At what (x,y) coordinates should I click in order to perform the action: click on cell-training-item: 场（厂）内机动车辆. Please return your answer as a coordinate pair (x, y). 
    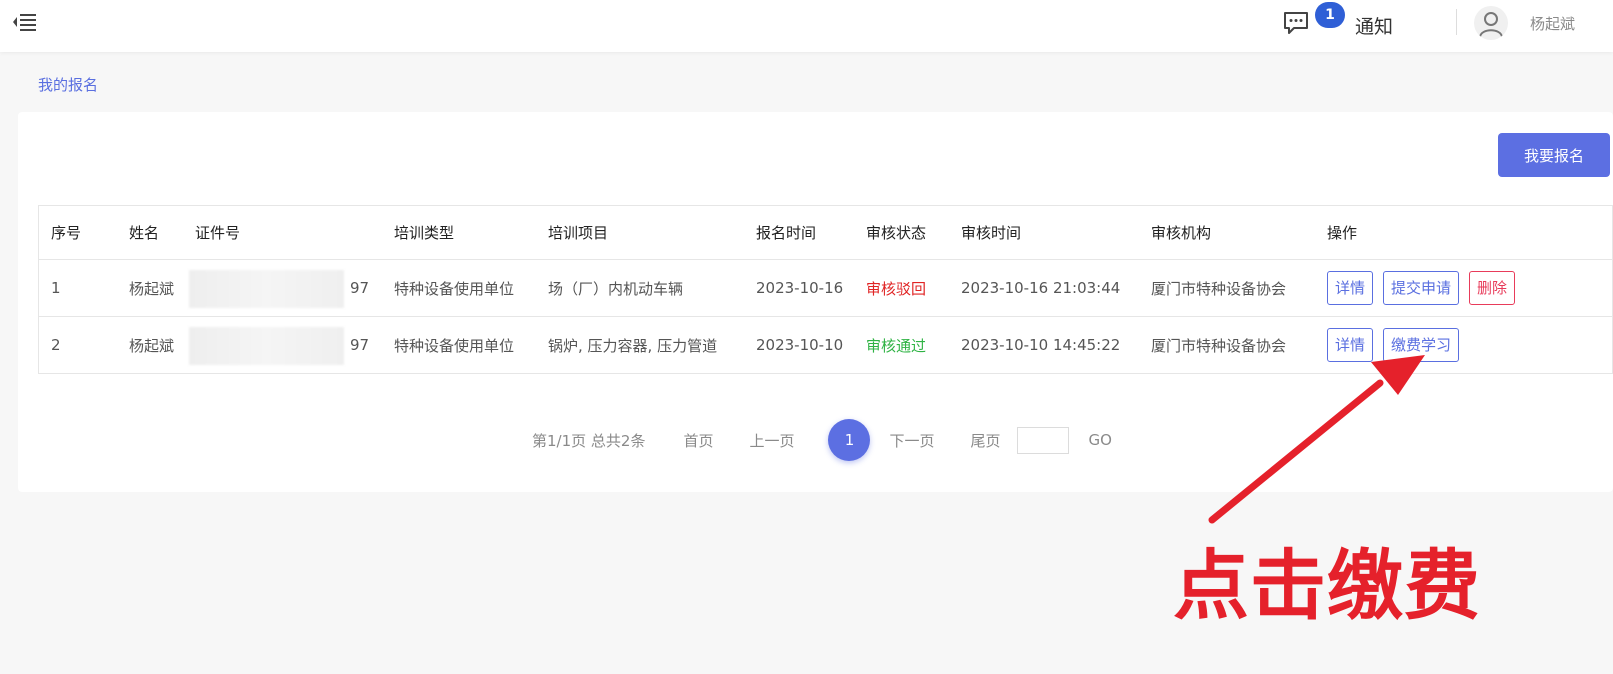
    Looking at the image, I should click on (640, 288).